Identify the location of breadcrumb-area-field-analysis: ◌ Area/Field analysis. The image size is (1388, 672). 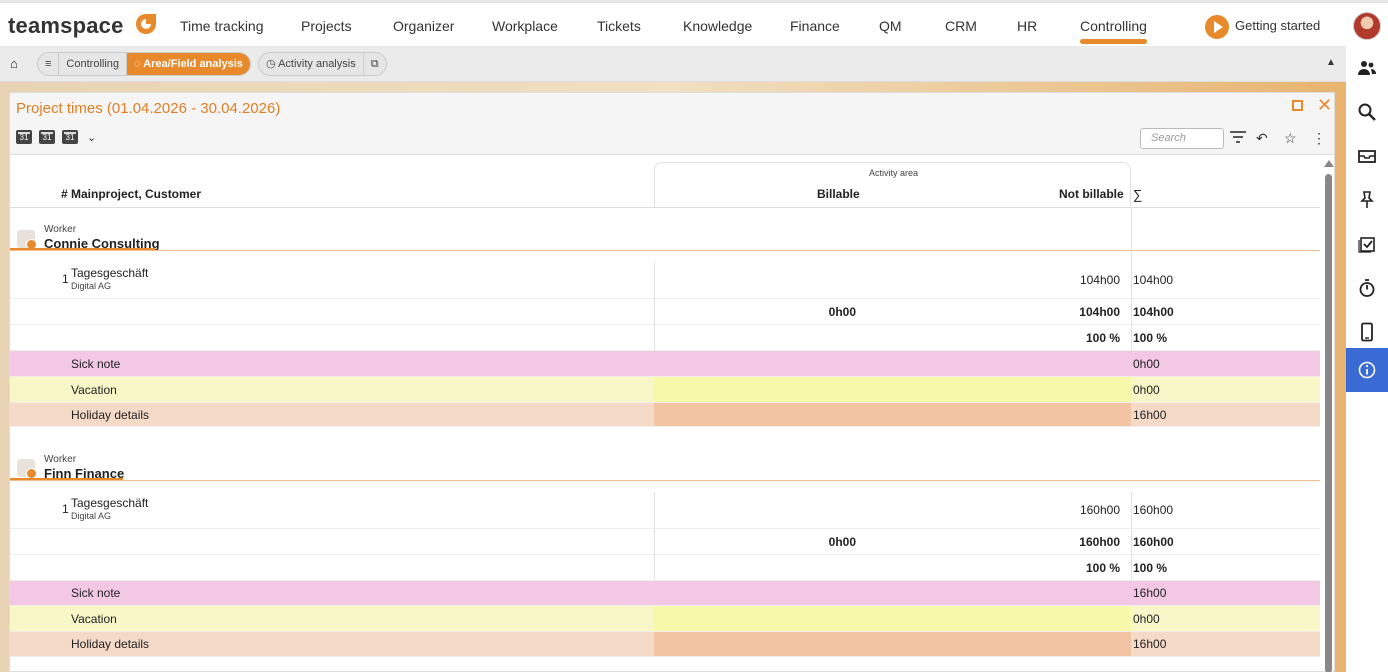
(188, 64).